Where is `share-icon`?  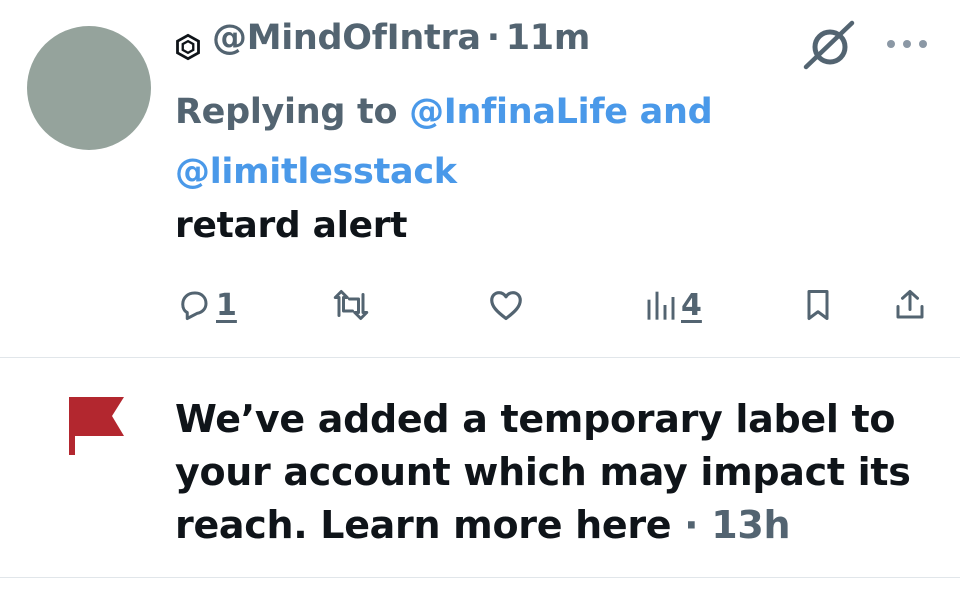 share-icon is located at coordinates (910, 304).